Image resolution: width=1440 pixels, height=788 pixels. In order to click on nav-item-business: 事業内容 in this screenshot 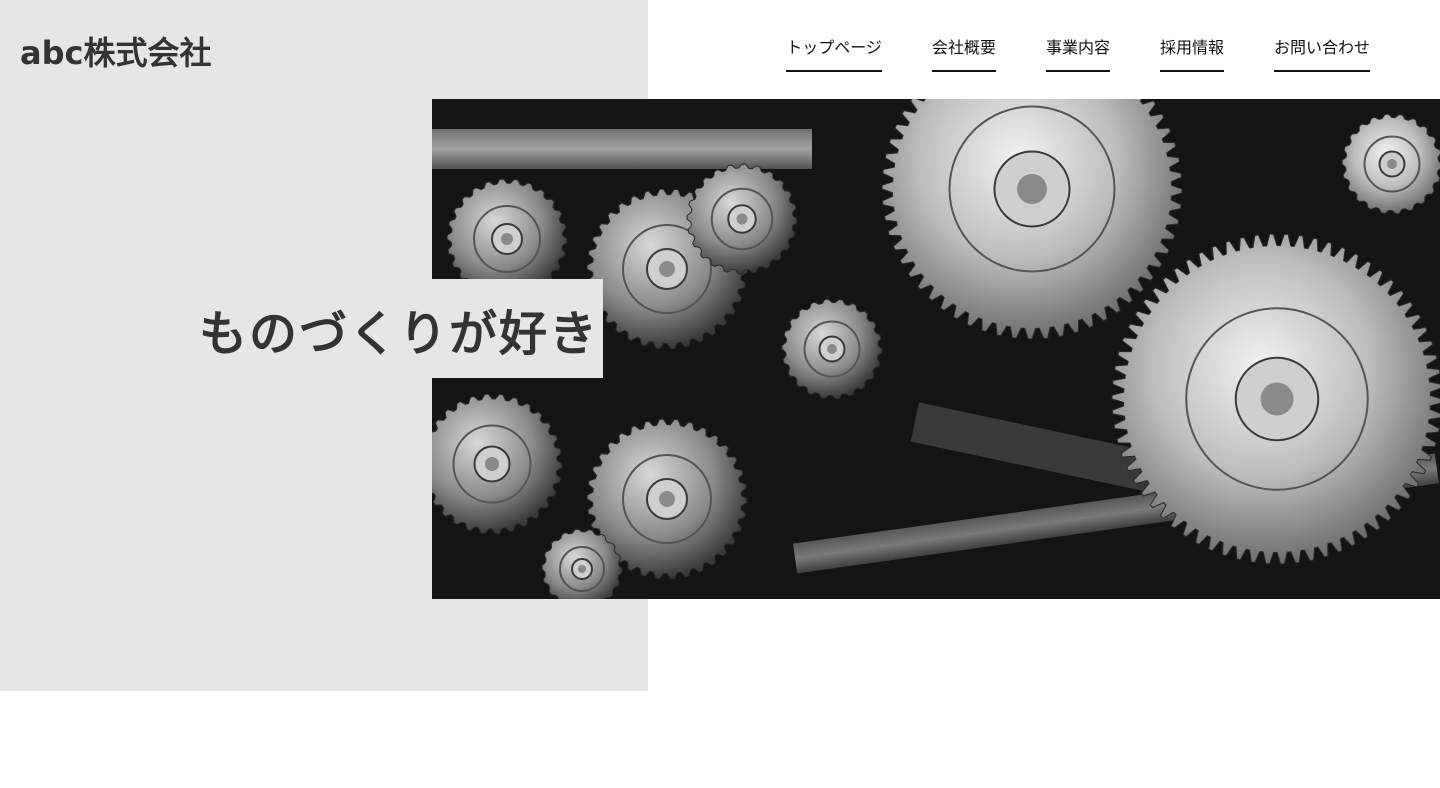, I will do `click(1077, 53)`.